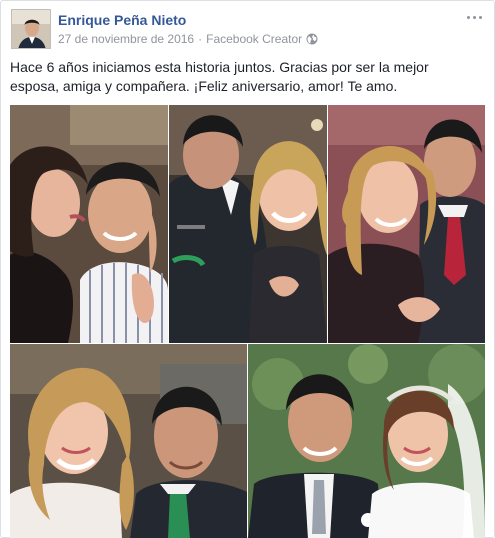 This screenshot has width=495, height=538. What do you see at coordinates (248, 224) in the screenshot?
I see `photo-couple-laughing` at bounding box center [248, 224].